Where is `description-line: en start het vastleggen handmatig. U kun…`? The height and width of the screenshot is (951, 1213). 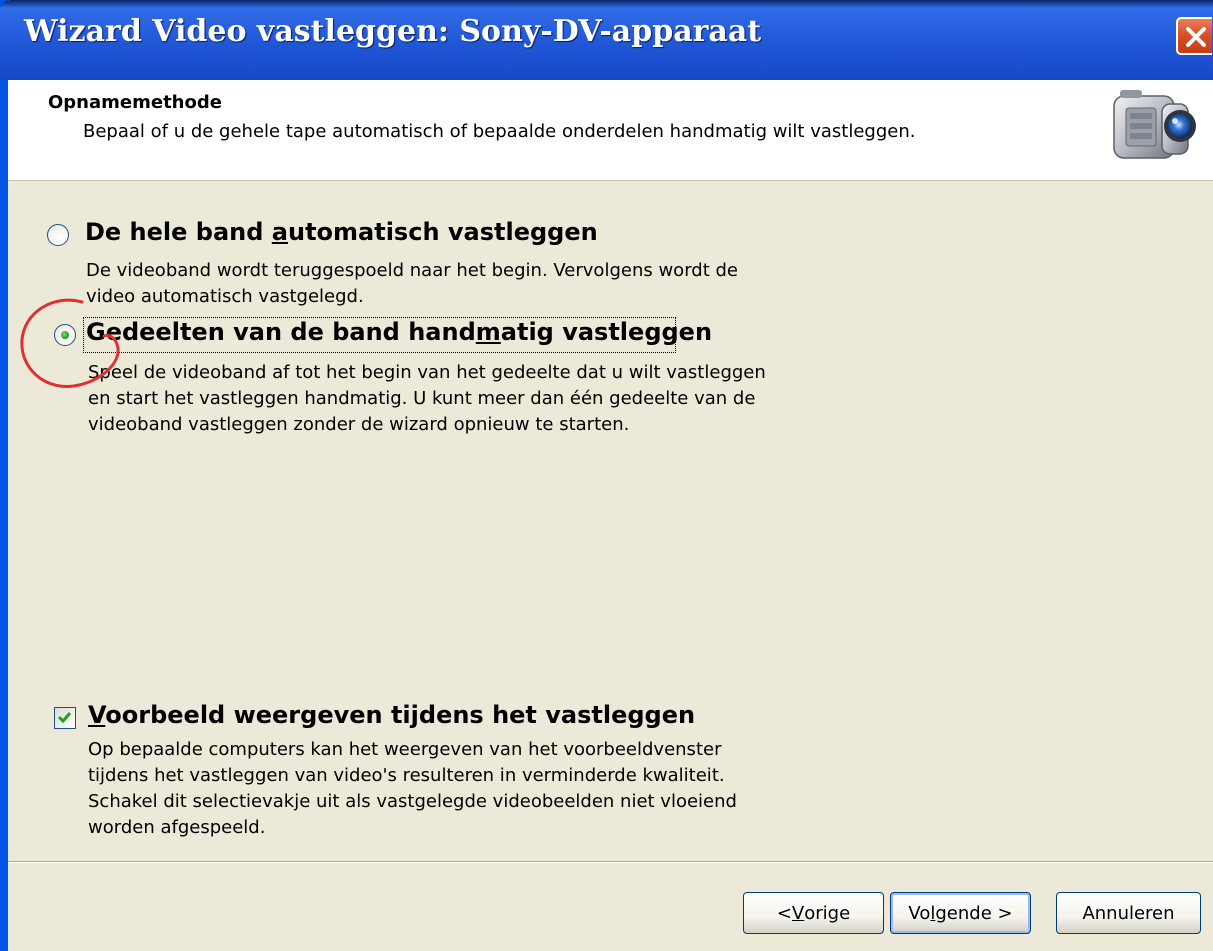
description-line: en start het vastleggen handmatig. U kun… is located at coordinates (422, 398).